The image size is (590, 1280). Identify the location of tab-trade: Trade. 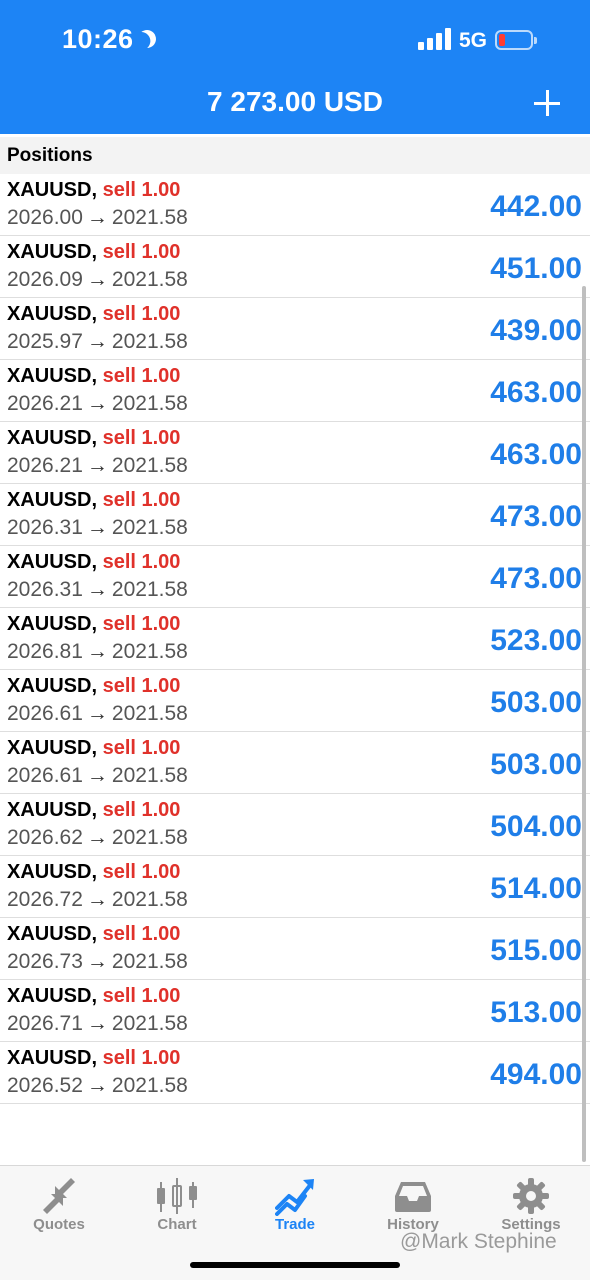
(295, 1206).